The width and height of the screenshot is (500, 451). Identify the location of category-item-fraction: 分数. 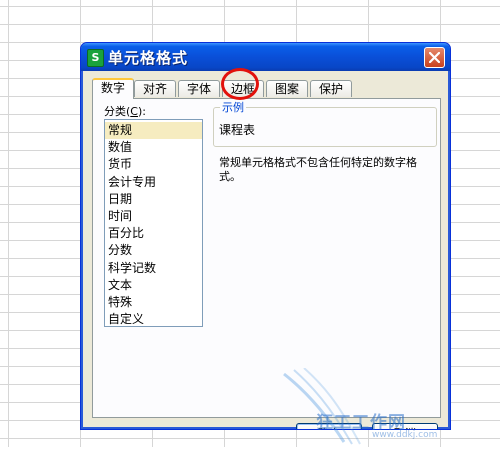
(153, 250).